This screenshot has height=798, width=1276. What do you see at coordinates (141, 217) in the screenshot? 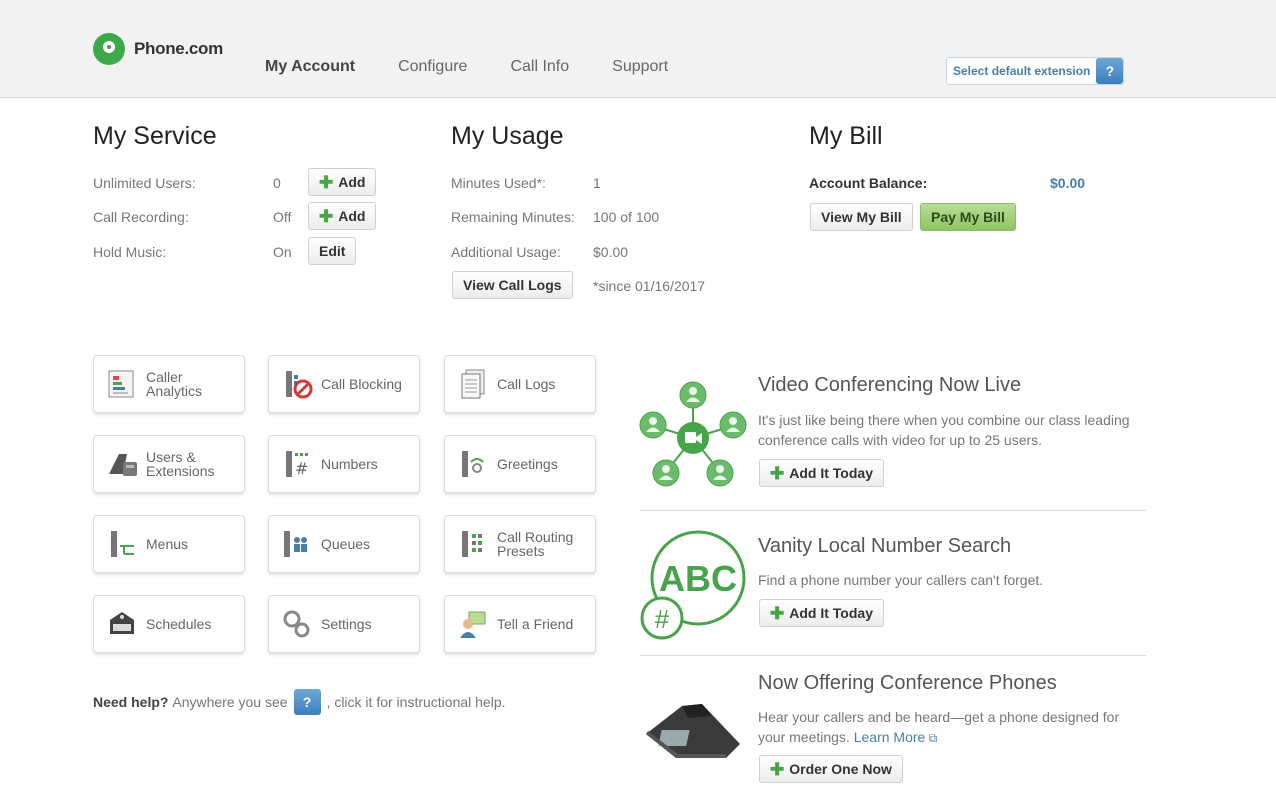
I see `call-recording-label: Call Recording:` at bounding box center [141, 217].